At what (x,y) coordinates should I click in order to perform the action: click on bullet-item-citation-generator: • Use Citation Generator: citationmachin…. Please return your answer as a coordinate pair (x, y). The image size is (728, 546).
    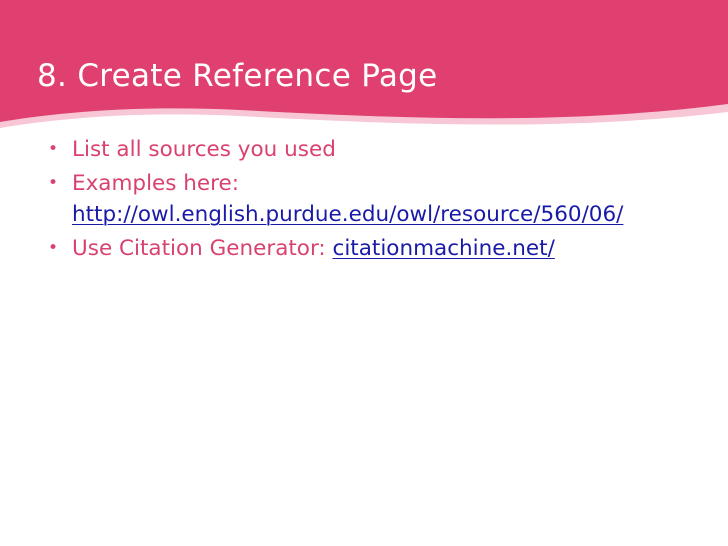
    Looking at the image, I should click on (364, 248).